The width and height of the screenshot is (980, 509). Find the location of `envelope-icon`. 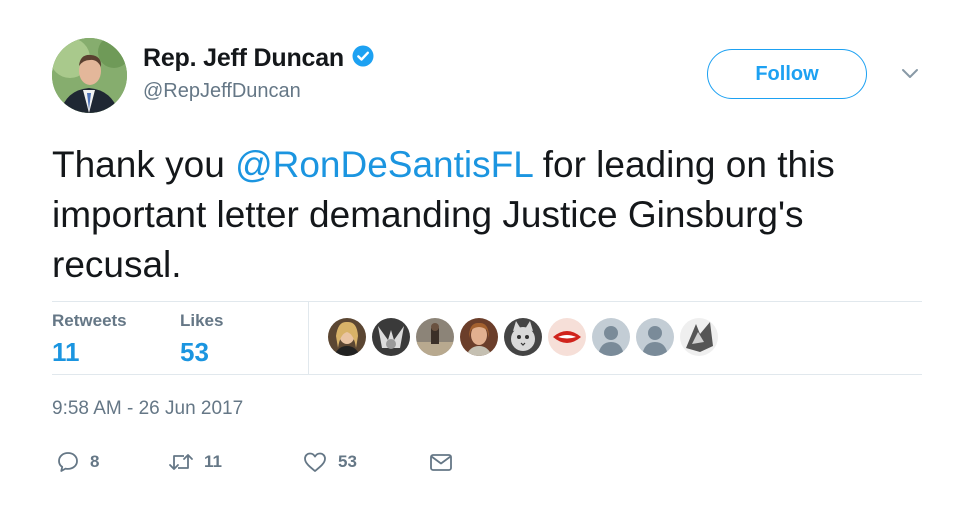

envelope-icon is located at coordinates (441, 462).